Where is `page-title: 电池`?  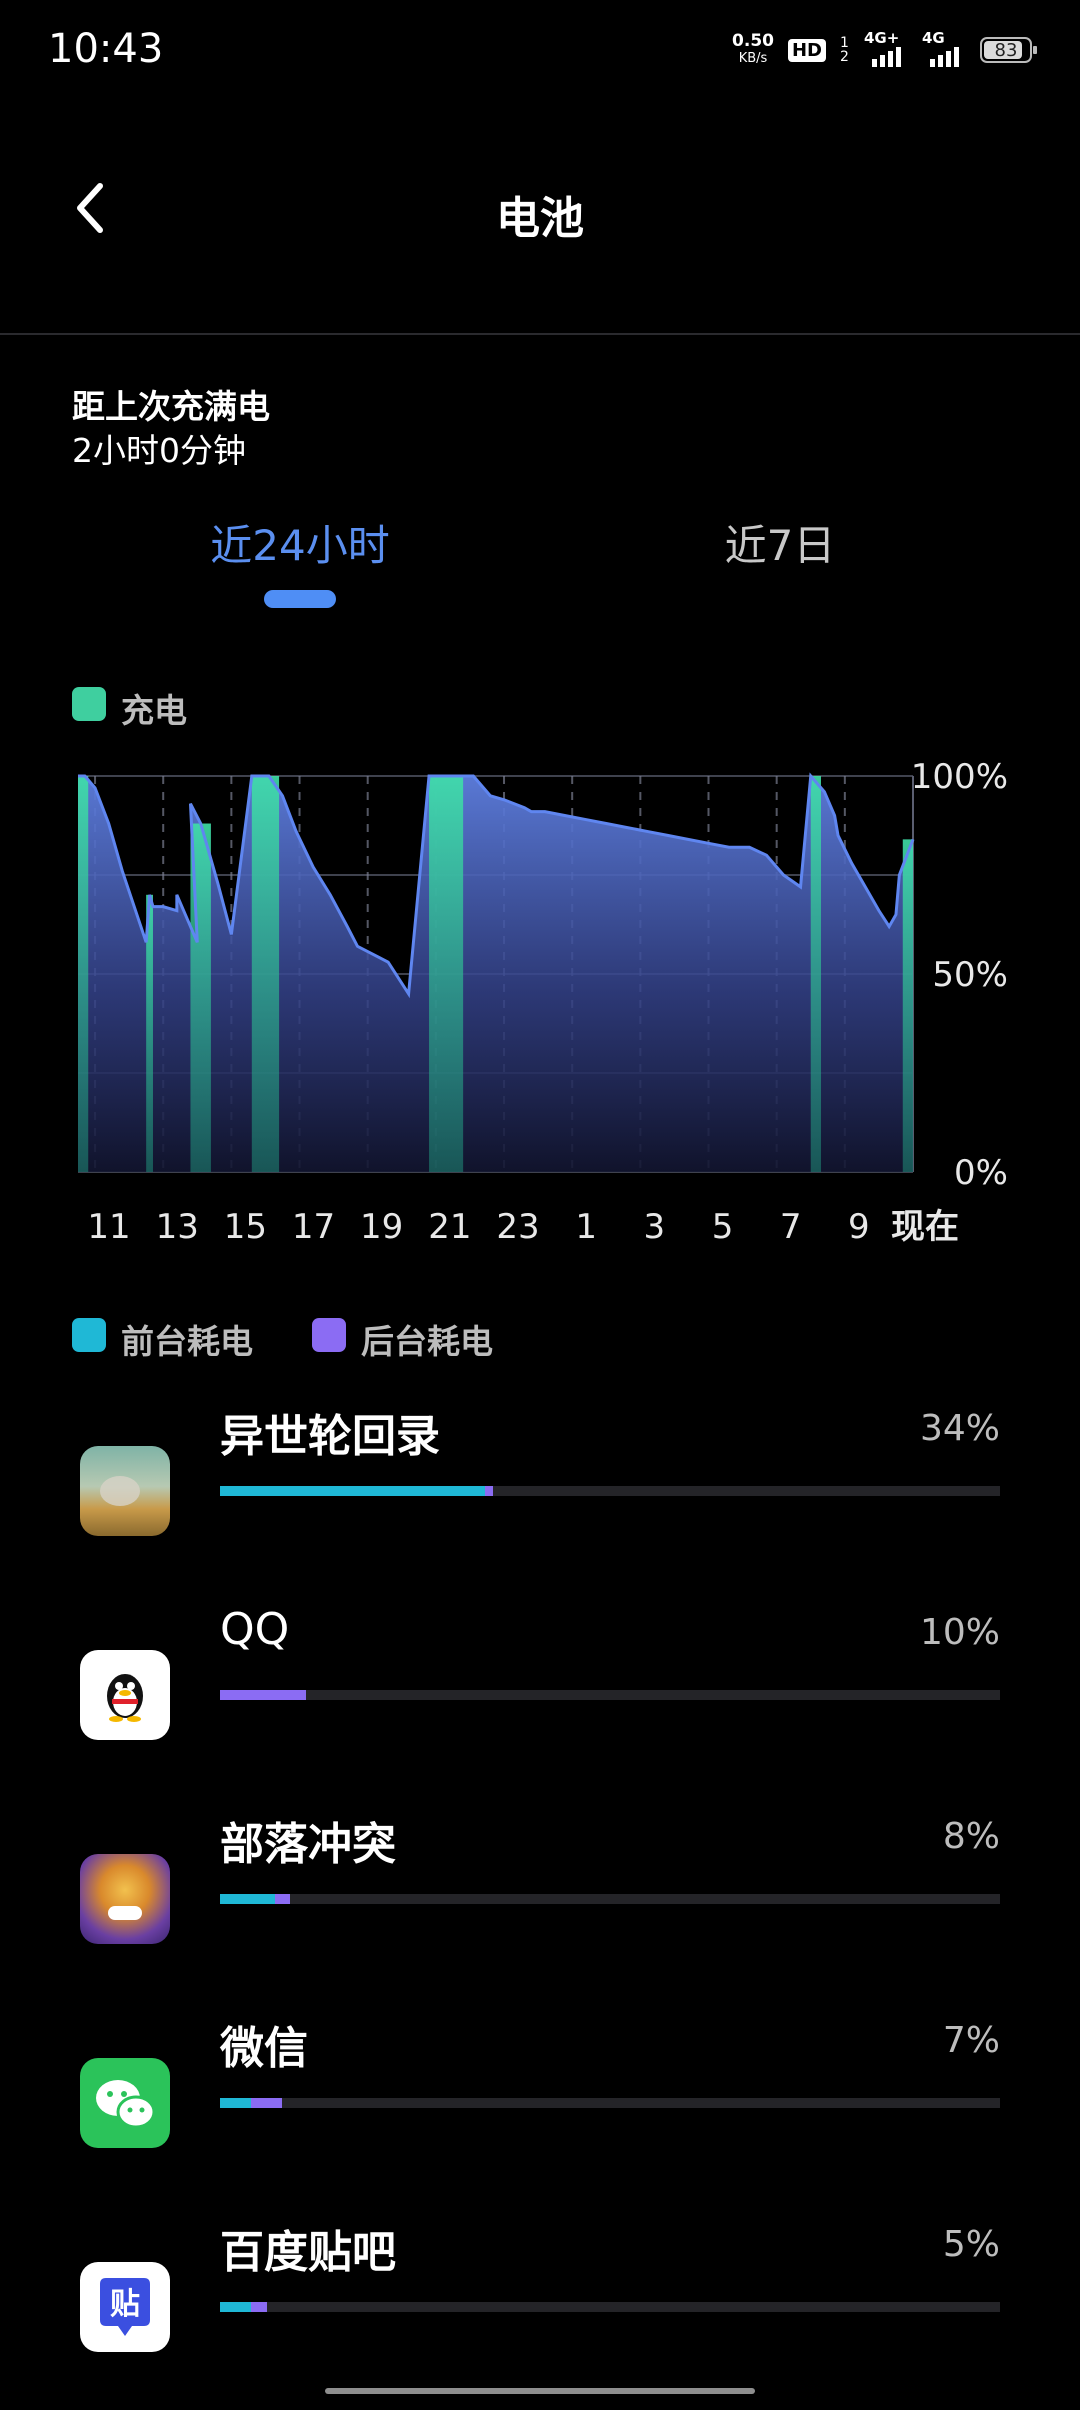 page-title: 电池 is located at coordinates (540, 218).